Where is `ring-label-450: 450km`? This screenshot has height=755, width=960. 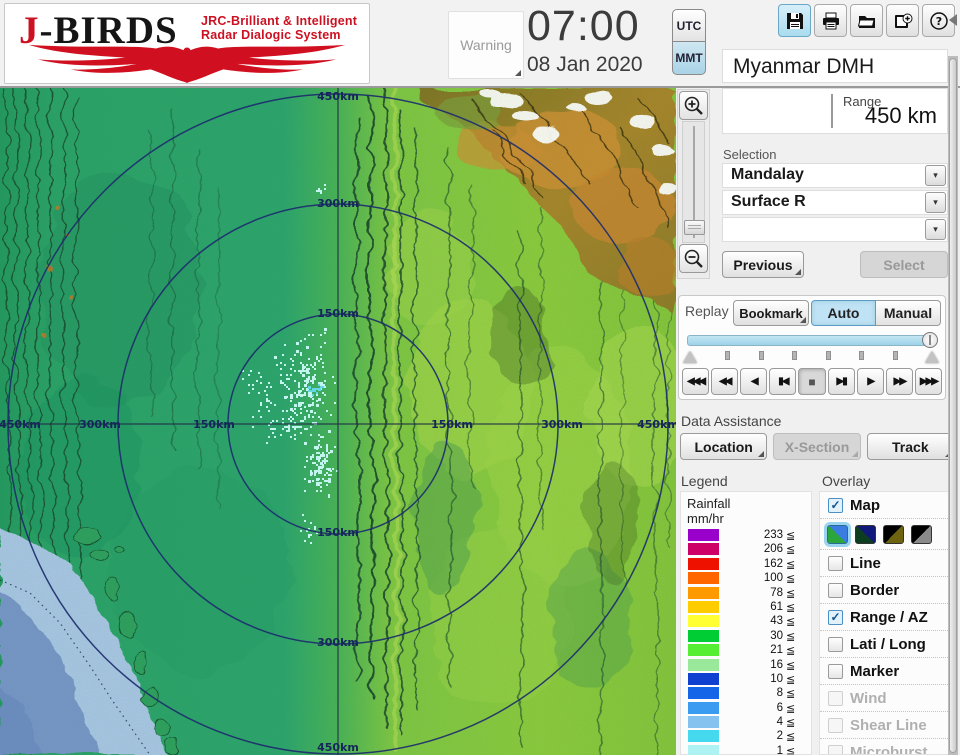 ring-label-450: 450km is located at coordinates (338, 96).